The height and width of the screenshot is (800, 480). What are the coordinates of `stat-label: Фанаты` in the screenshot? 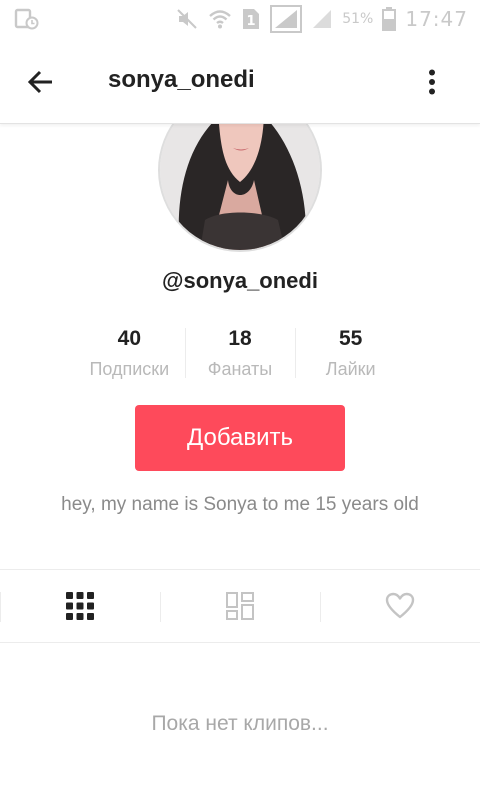 It's located at (240, 369).